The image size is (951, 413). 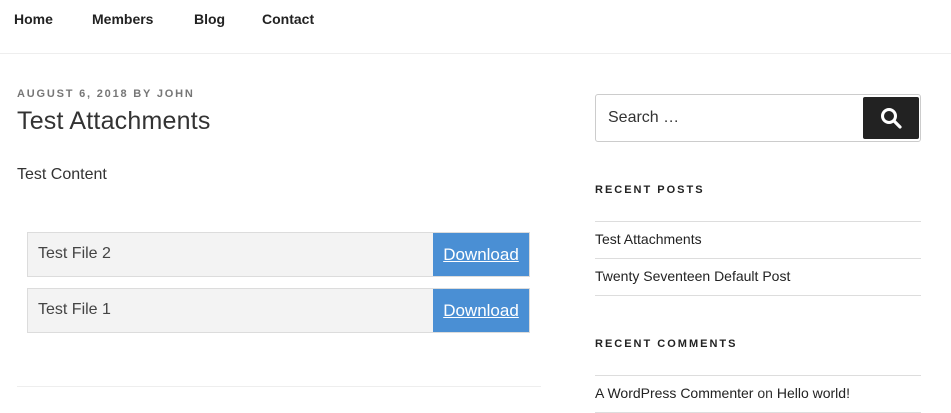 I want to click on post-title: Test Attachments, so click(x=114, y=121).